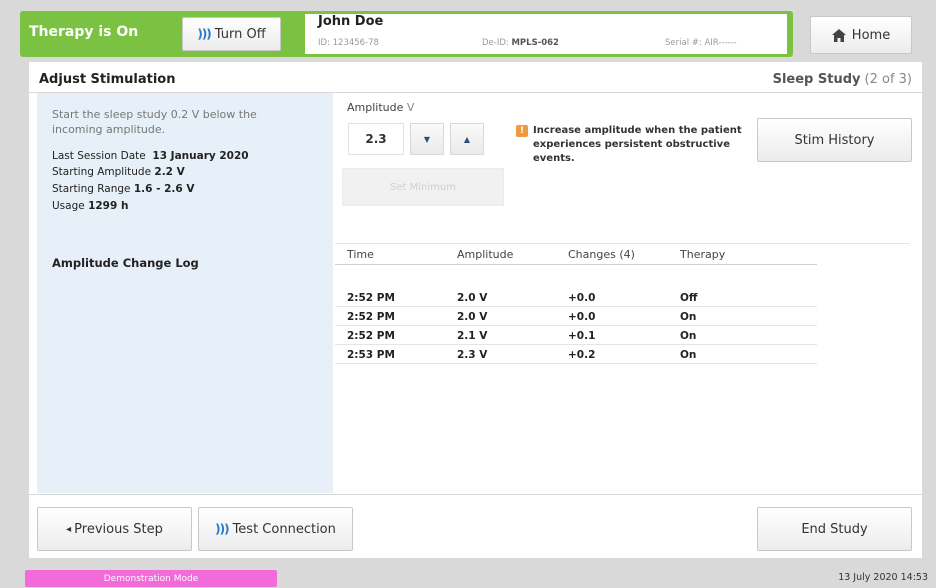 Image resolution: width=936 pixels, height=588 pixels. Describe the element at coordinates (423, 187) in the screenshot. I see `set-minimum-button: Set Minimum` at that location.